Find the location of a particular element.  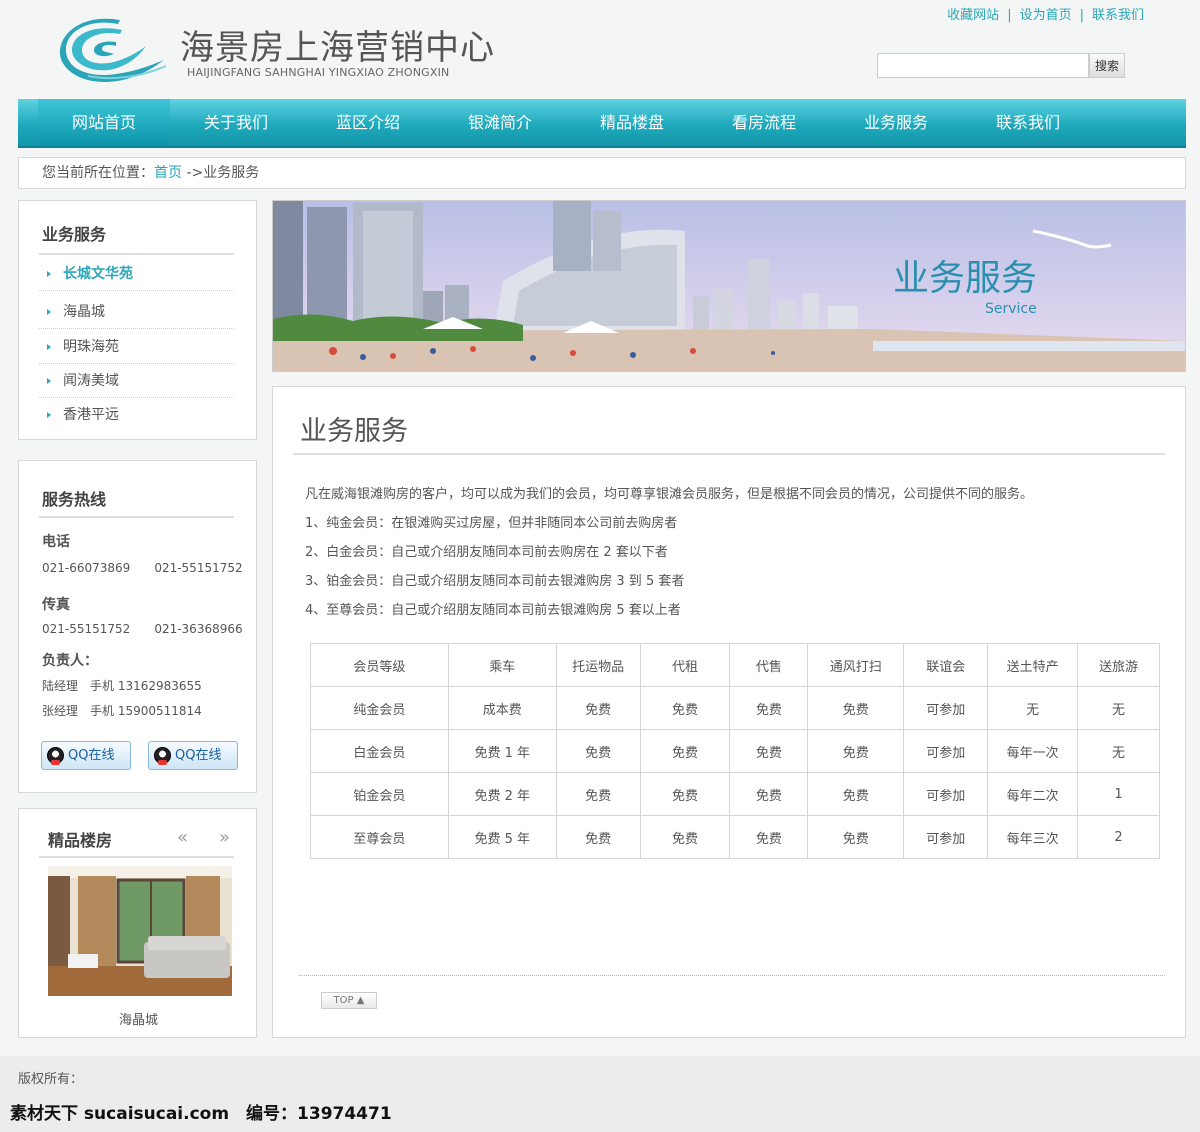

table-header-row: 会员等级 乘车 托运物品 代租 代售 通风打扫 联谊会 送土特产 送旅游 is located at coordinates (735, 665).